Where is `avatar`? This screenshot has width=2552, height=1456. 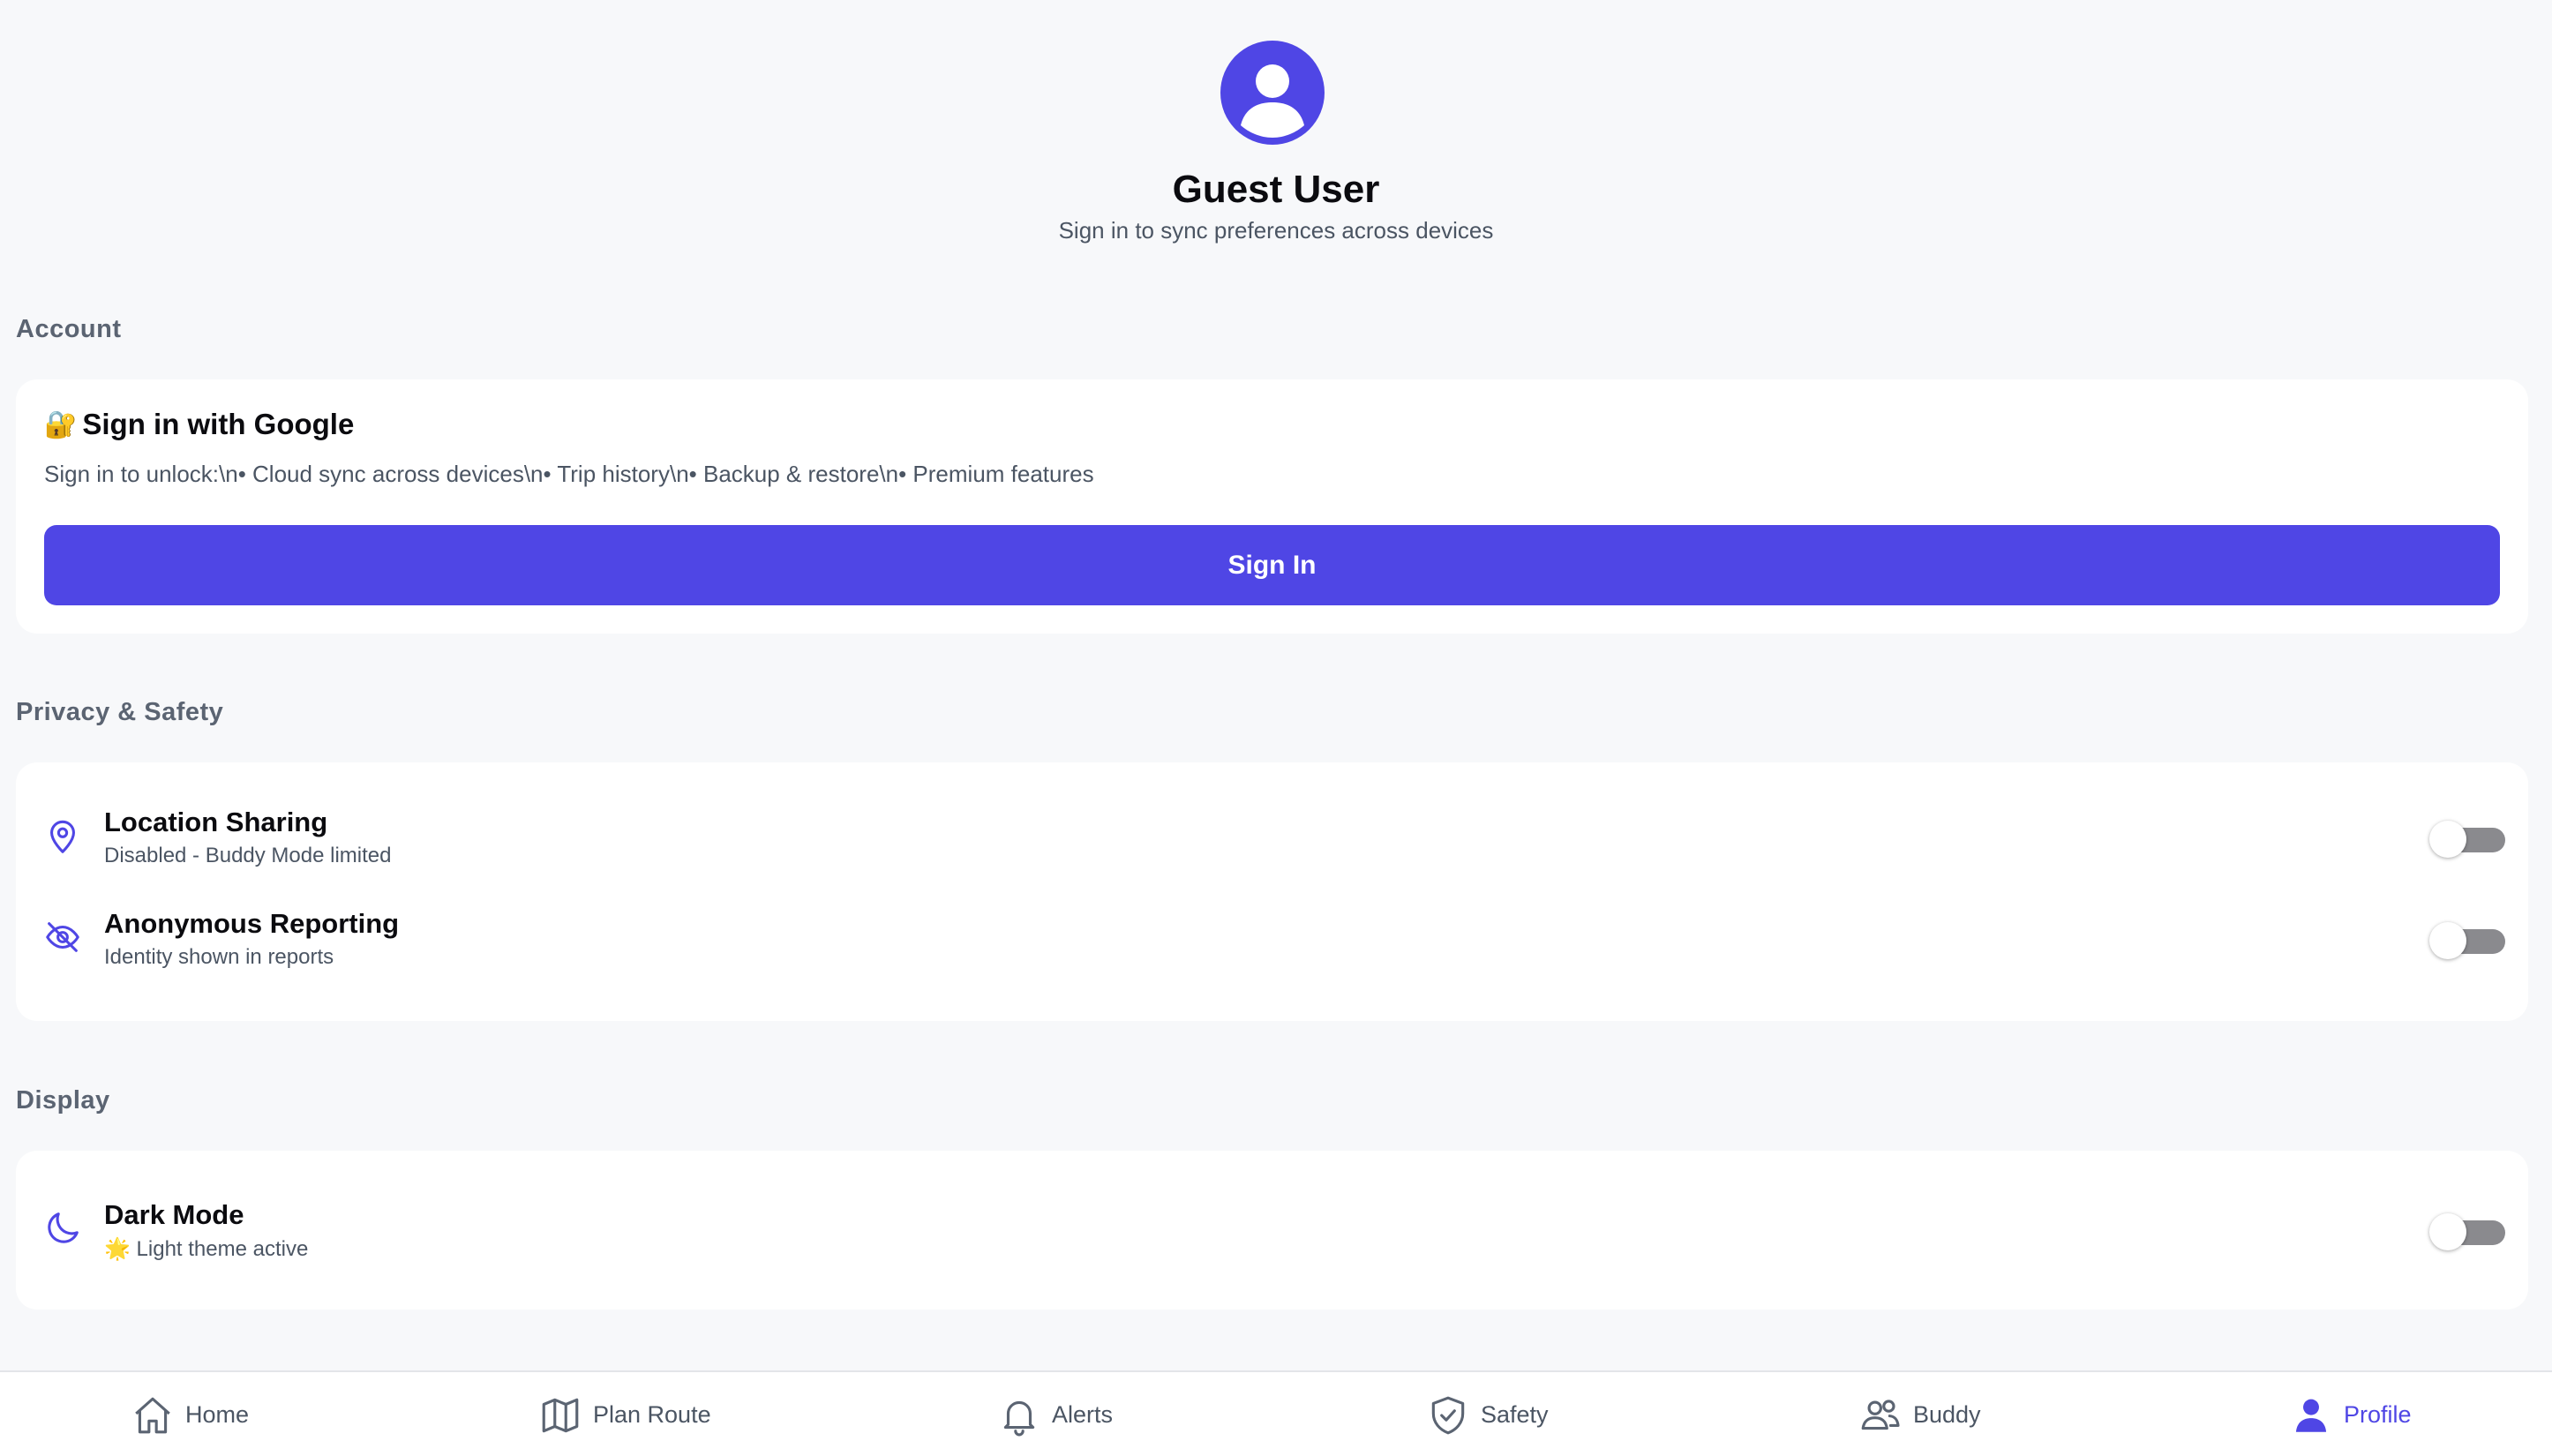
avatar is located at coordinates (1272, 93).